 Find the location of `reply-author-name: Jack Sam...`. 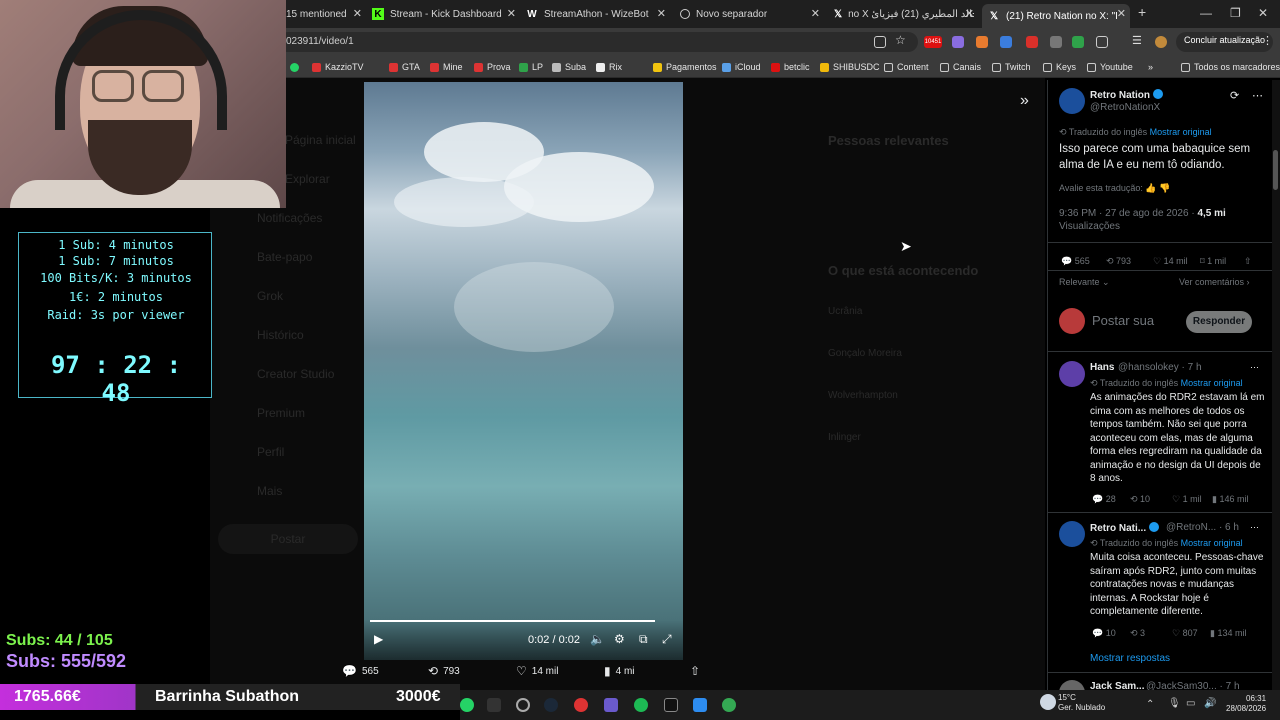

reply-author-name: Jack Sam... is located at coordinates (1117, 685).